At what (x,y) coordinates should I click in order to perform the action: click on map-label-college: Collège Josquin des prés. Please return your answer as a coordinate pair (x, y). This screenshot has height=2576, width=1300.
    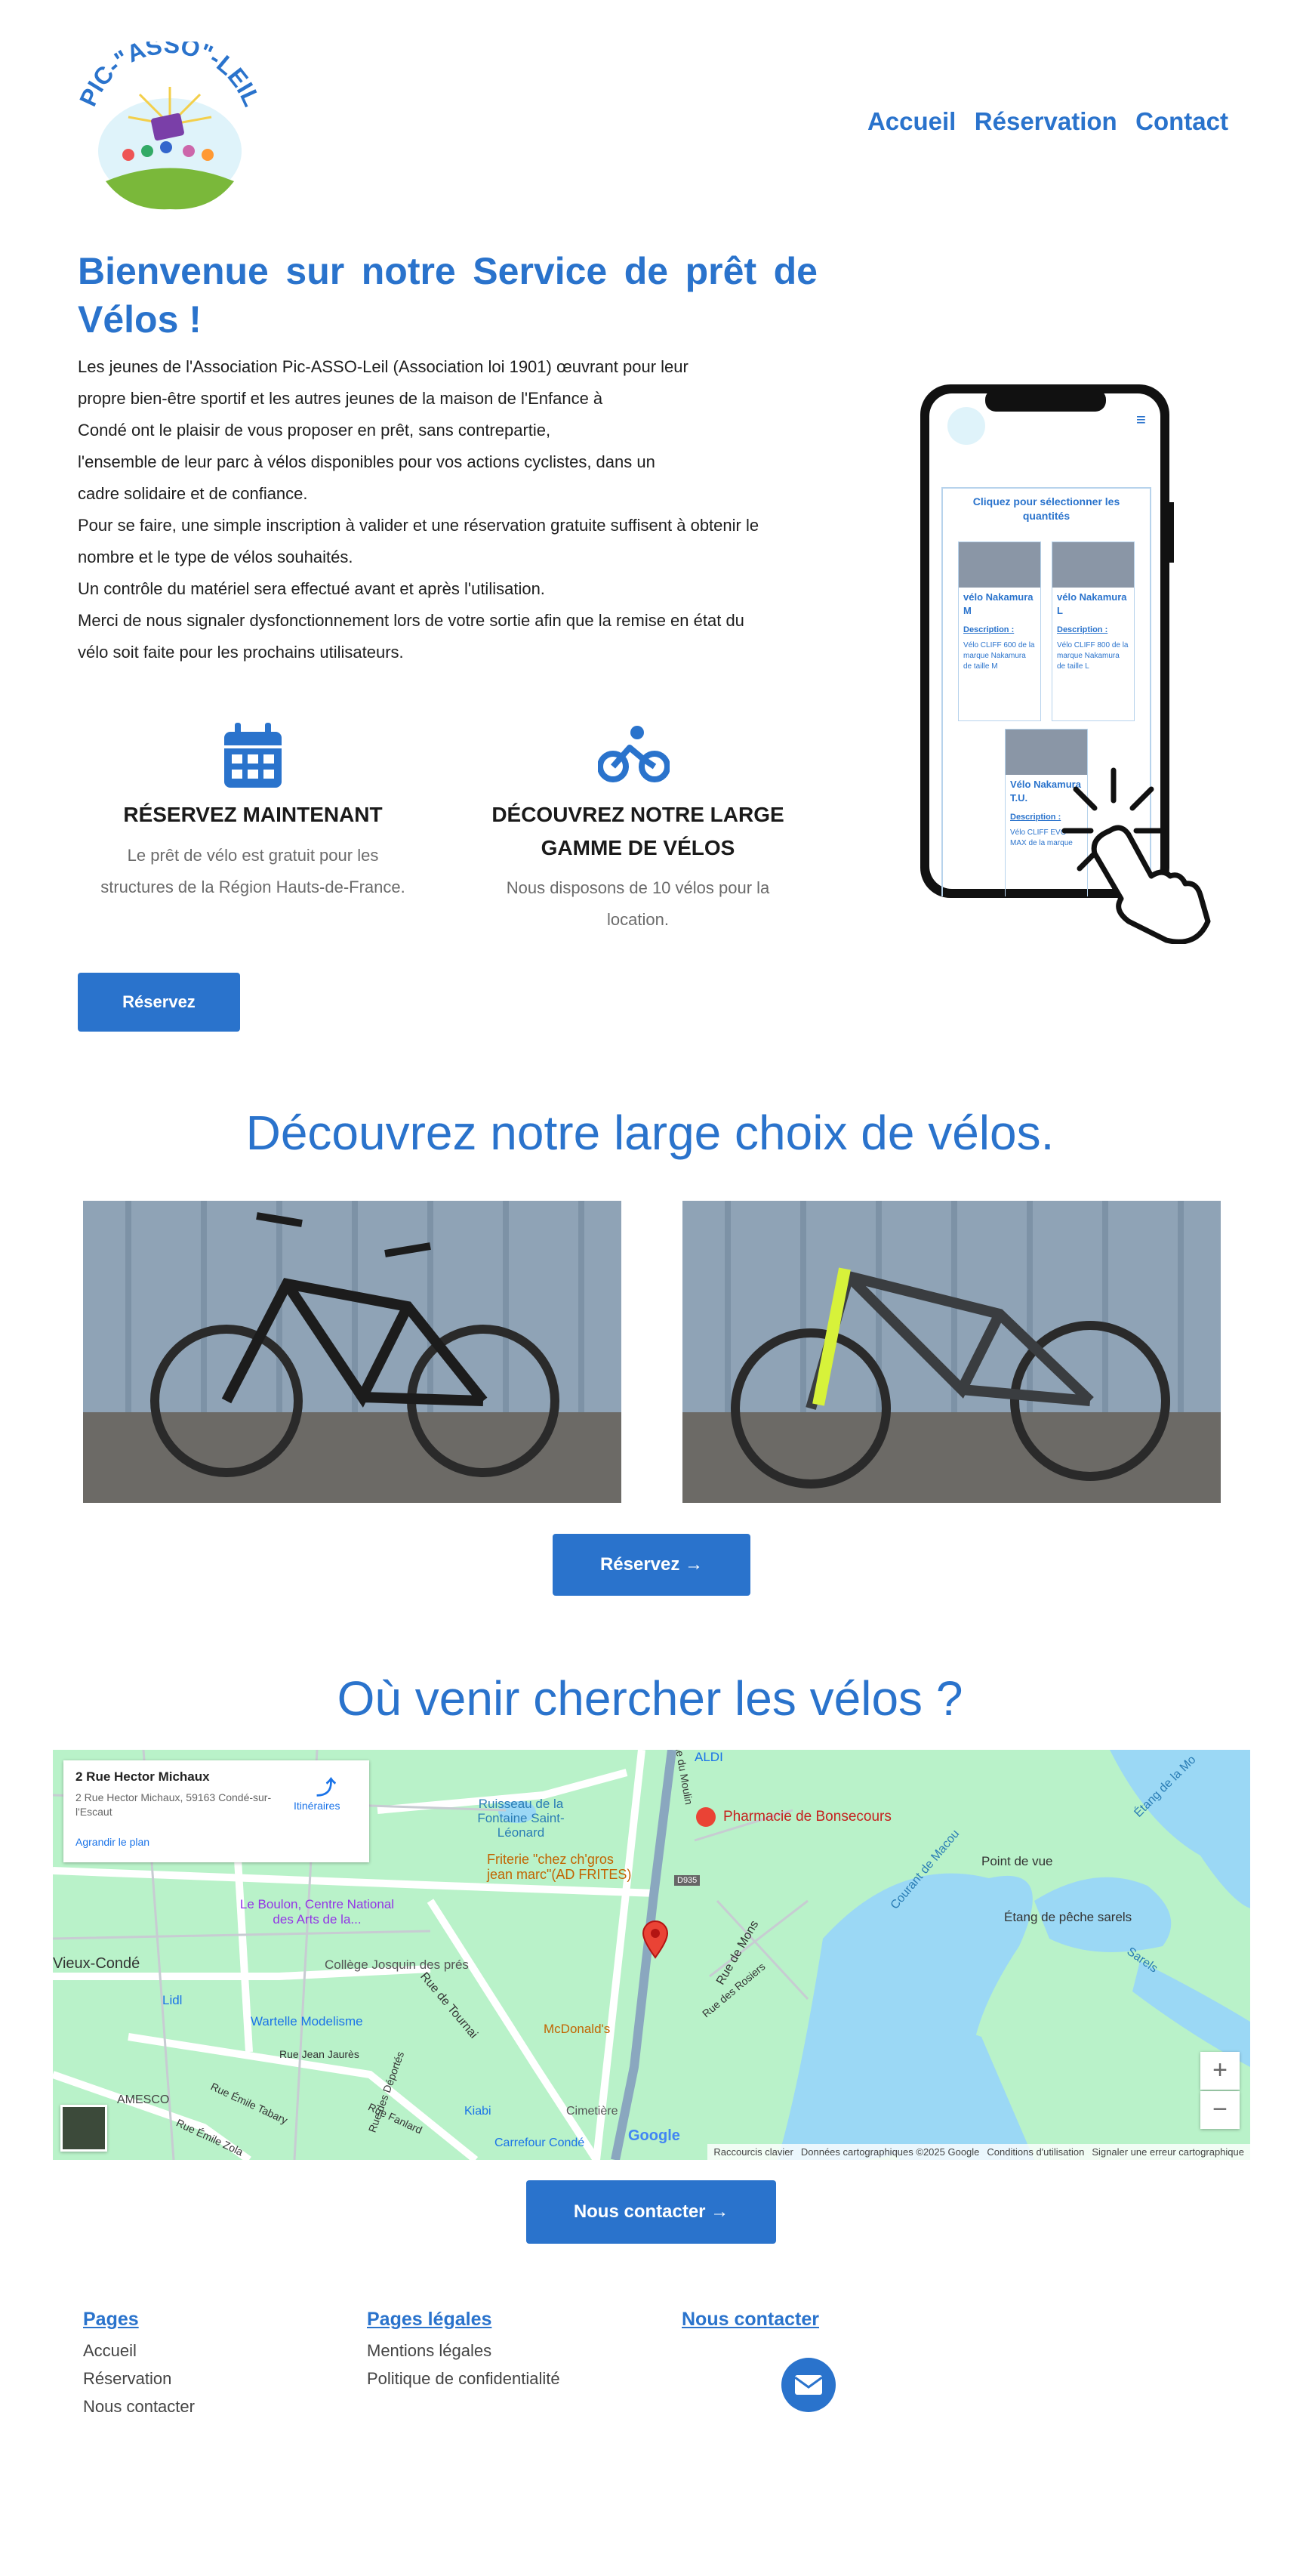
    Looking at the image, I should click on (397, 1965).